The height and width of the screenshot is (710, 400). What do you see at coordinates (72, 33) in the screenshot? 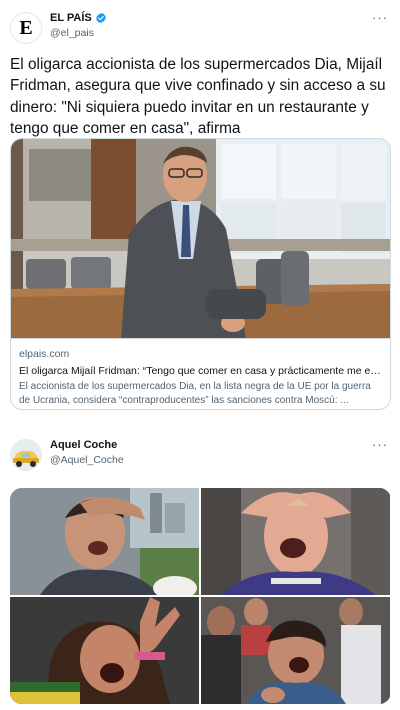
I see `author-handle: @el_pais` at bounding box center [72, 33].